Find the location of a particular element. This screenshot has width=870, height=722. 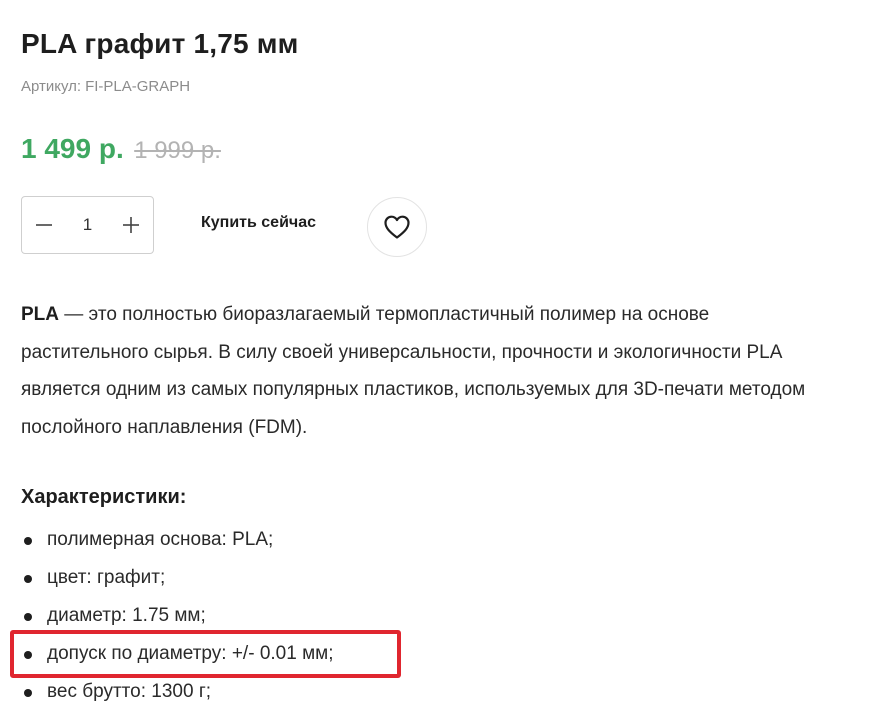

spec-item: полимерная основа: PLA; is located at coordinates (177, 540).